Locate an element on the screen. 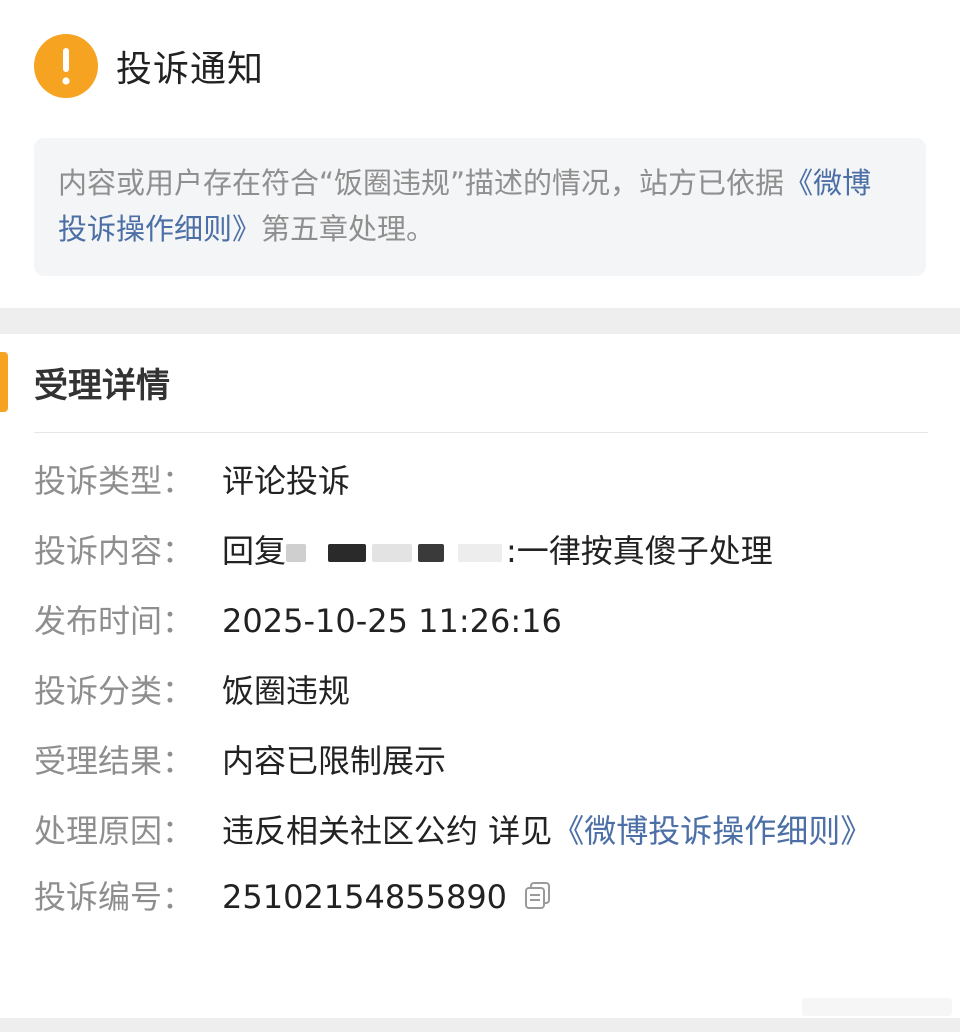 The width and height of the screenshot is (960, 1032). detail-row-reason: 处理原因： 违反相关社区公约 详见《微博投诉操作细则》 is located at coordinates (481, 831).